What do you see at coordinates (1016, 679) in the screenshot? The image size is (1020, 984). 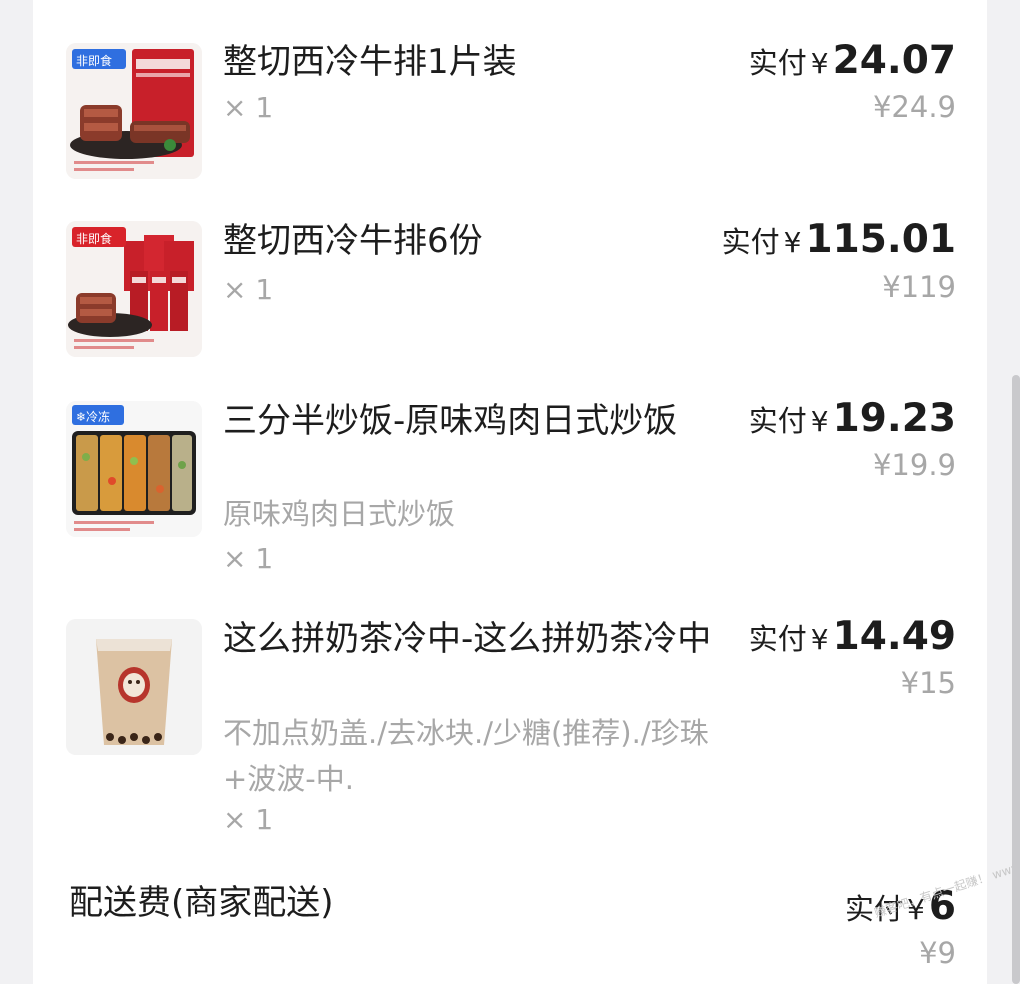 I see `scrollbar` at bounding box center [1016, 679].